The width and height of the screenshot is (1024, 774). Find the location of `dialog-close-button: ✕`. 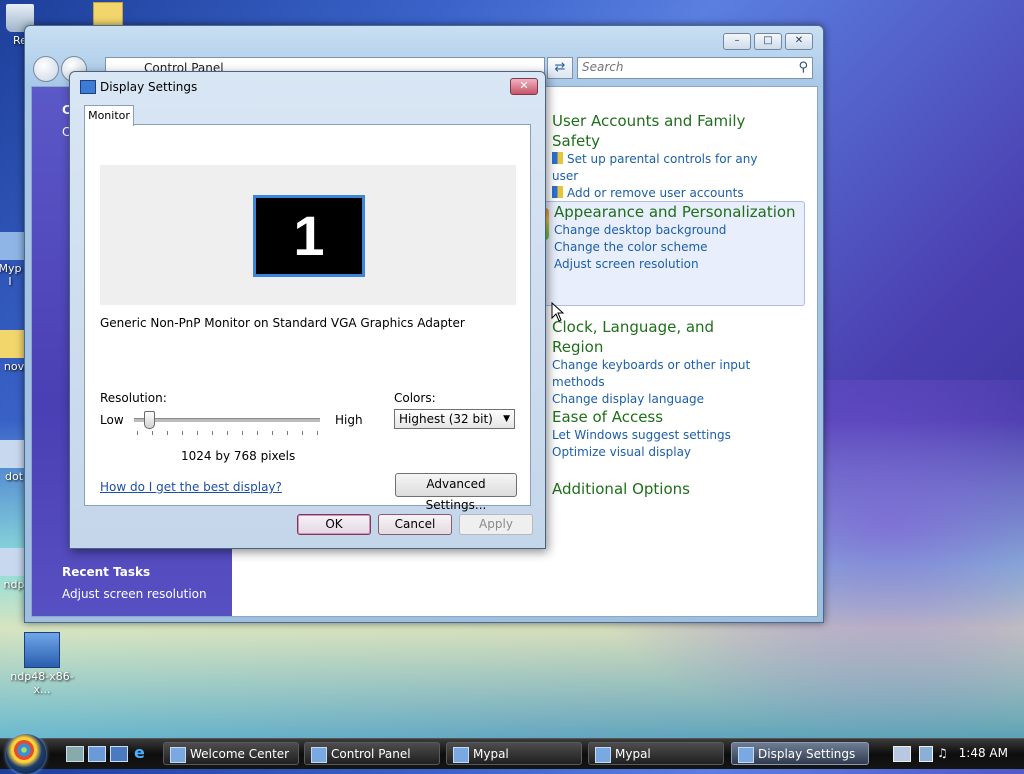

dialog-close-button: ✕ is located at coordinates (524, 86).